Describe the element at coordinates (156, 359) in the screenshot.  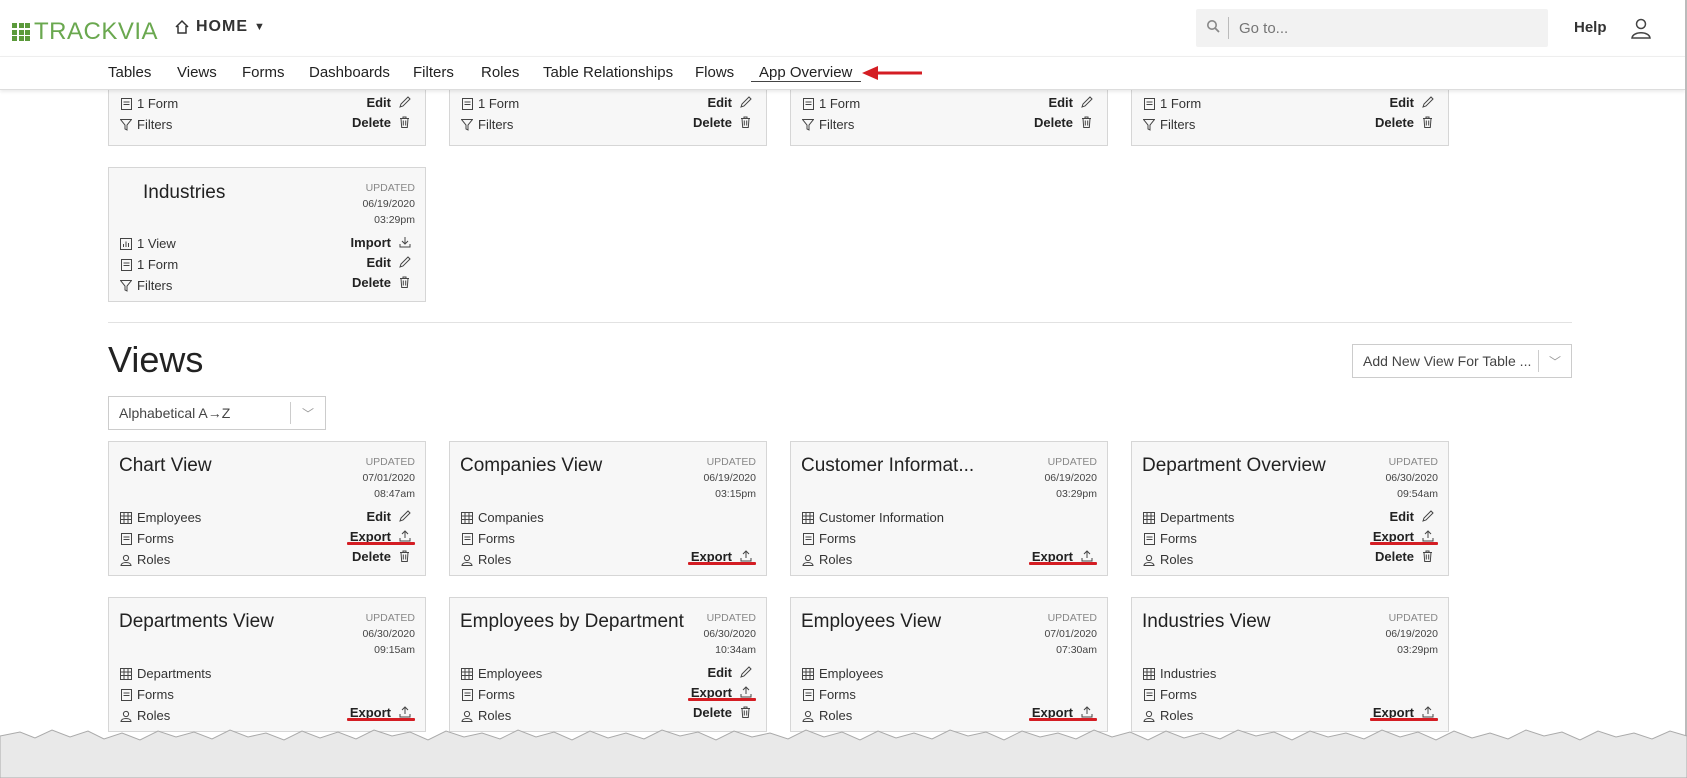
I see `views-heading: Views` at that location.